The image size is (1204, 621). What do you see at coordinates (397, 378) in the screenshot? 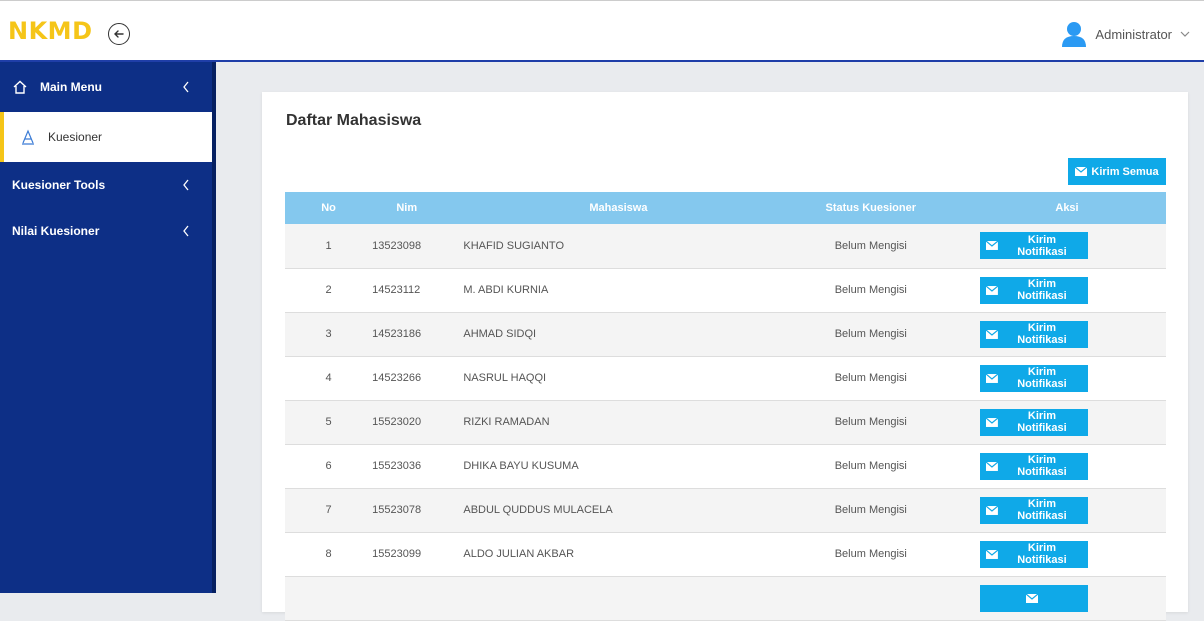
I see `cell-nim: 14523266` at bounding box center [397, 378].